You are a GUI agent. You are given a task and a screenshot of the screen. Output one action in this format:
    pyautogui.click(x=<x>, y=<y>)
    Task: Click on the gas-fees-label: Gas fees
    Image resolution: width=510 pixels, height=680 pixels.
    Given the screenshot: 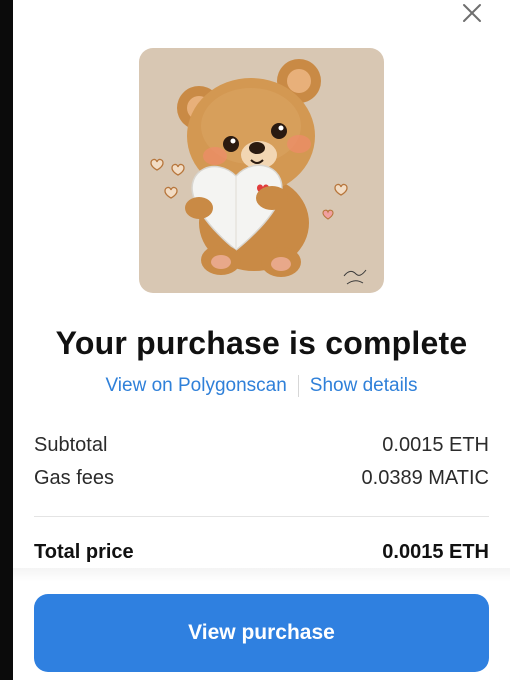 What is the action you would take?
    pyautogui.click(x=74, y=478)
    